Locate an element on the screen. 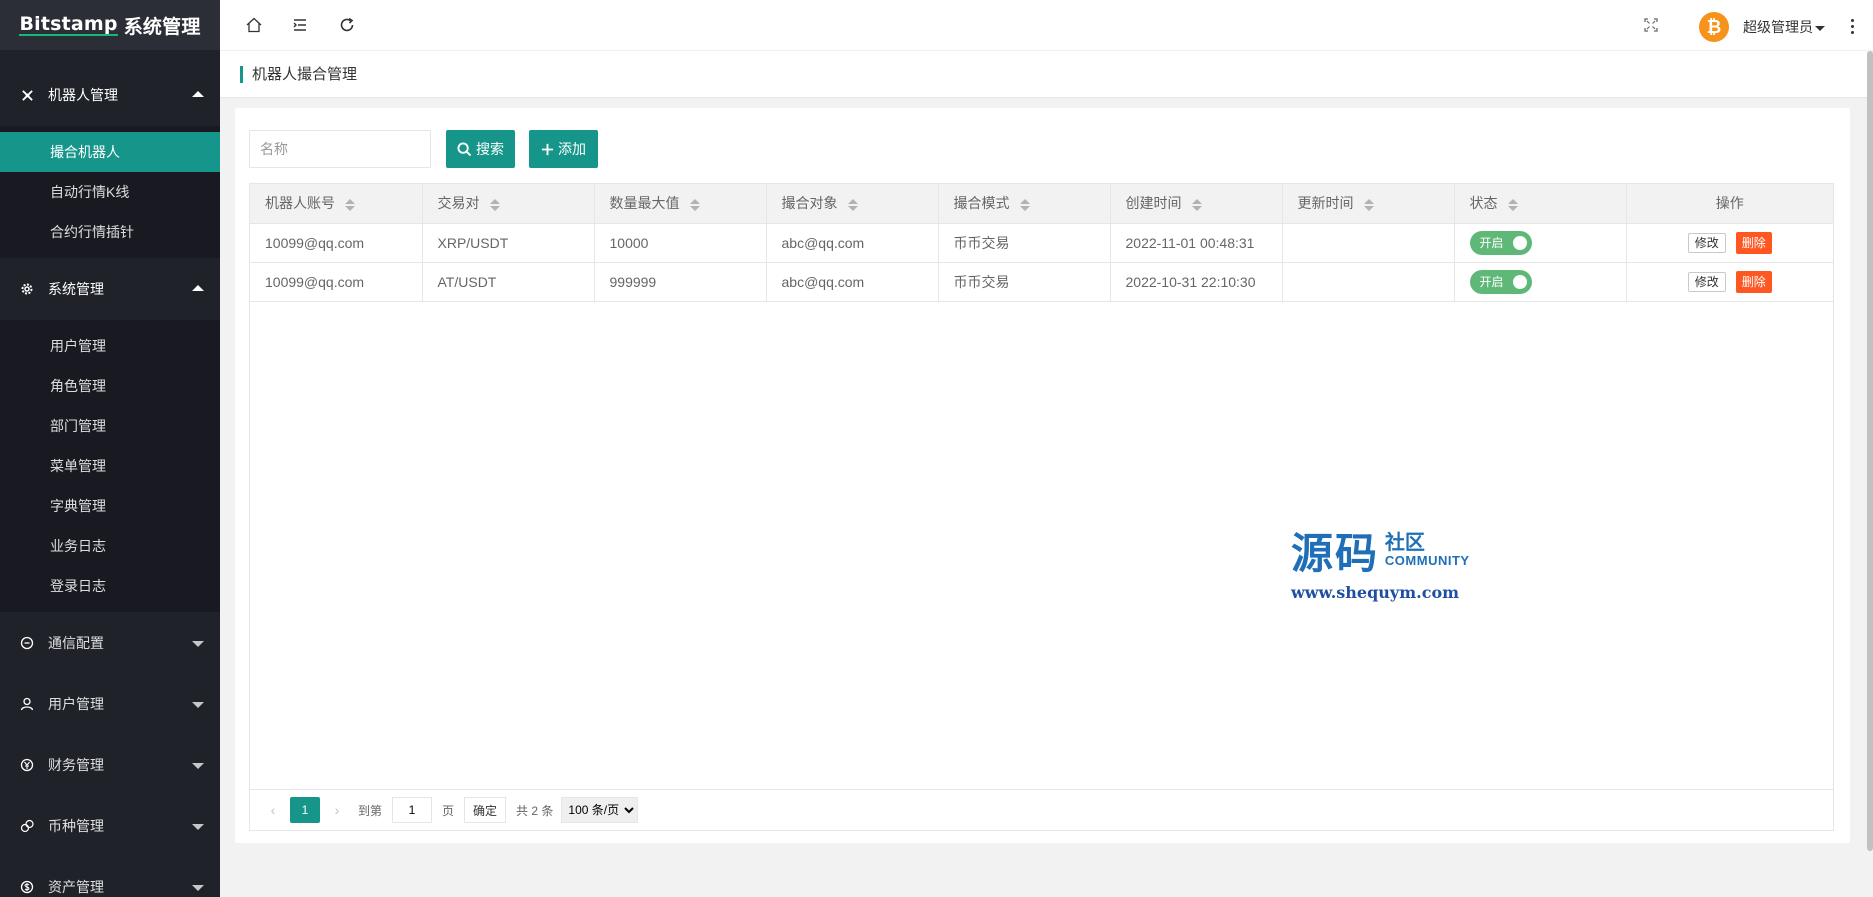 This screenshot has width=1873, height=897. watermark-right: 社区 COMMUNITY is located at coordinates (1427, 550).